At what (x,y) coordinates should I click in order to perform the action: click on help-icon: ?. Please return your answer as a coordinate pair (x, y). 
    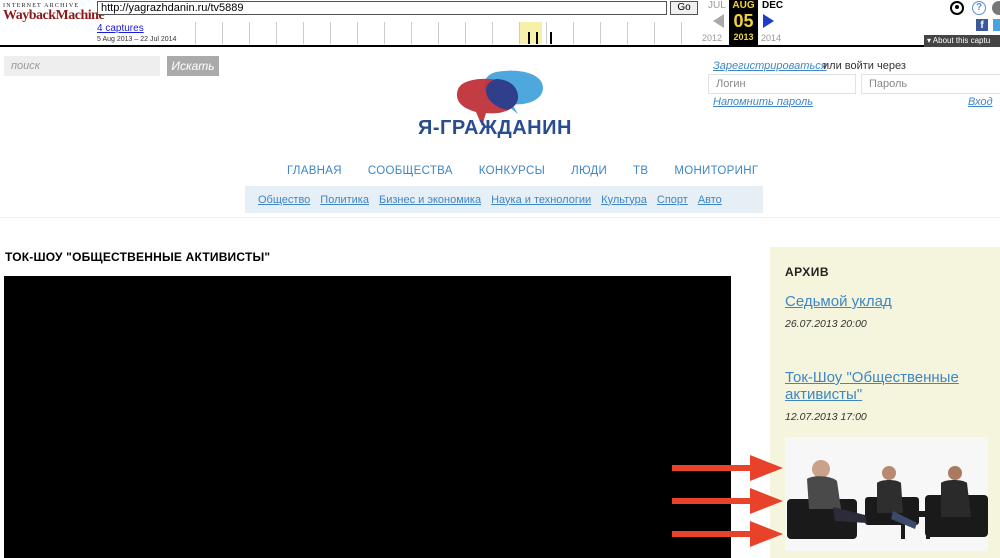
    Looking at the image, I should click on (979, 8).